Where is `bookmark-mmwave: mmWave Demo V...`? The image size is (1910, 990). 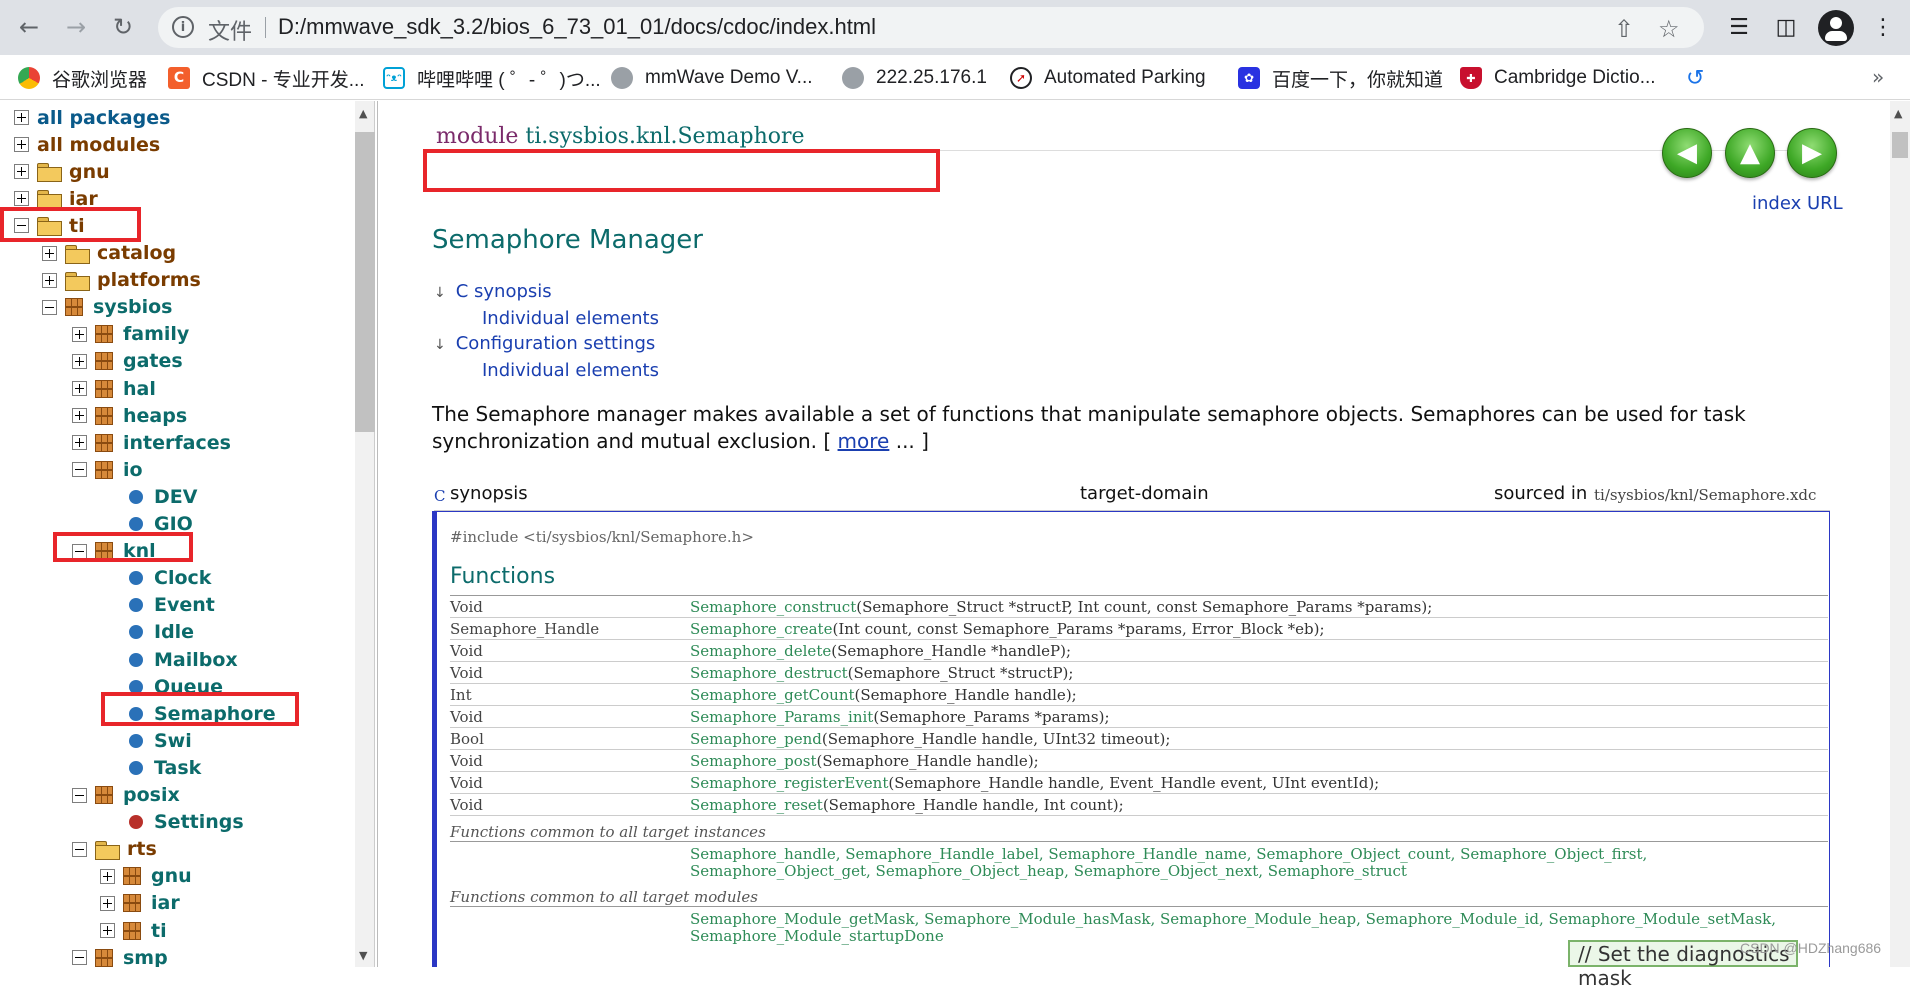
bookmark-mmwave: mmWave Demo V... is located at coordinates (712, 78).